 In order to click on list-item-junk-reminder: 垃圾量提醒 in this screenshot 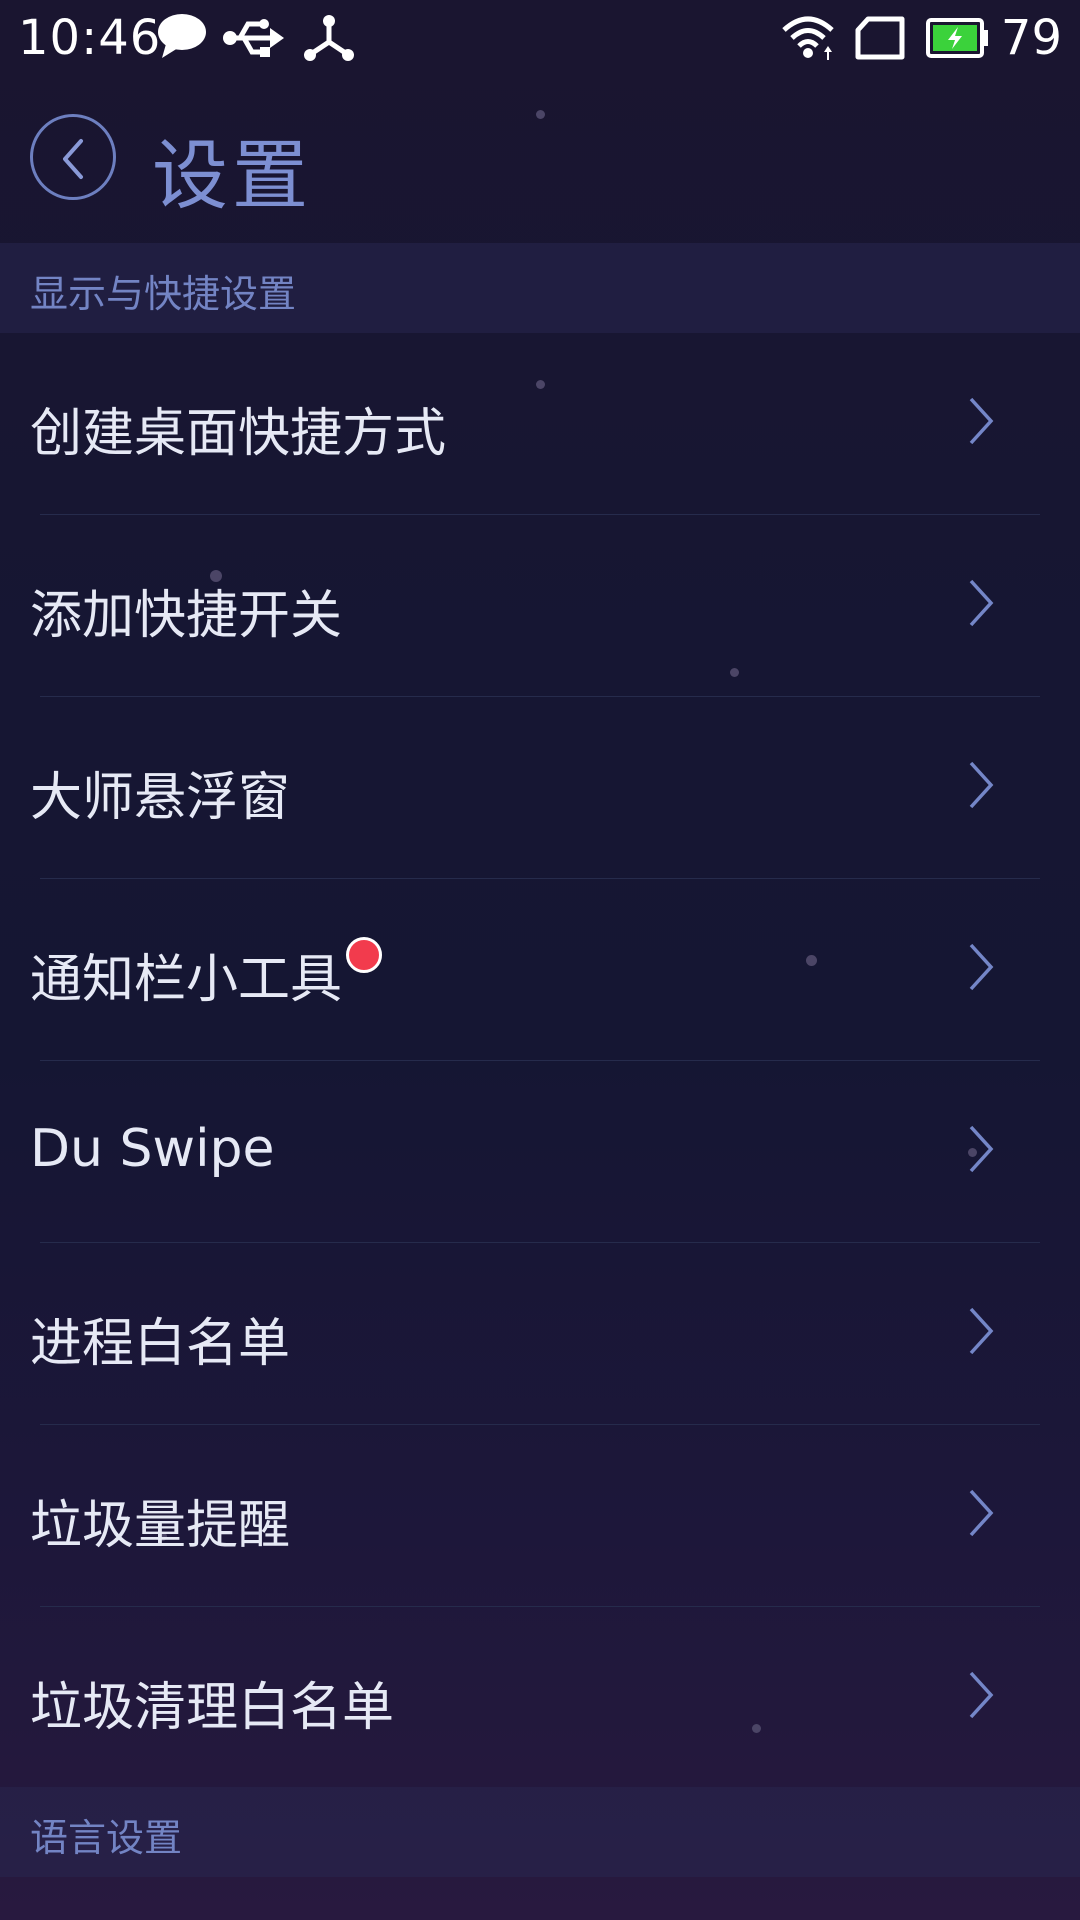, I will do `click(540, 1516)`.